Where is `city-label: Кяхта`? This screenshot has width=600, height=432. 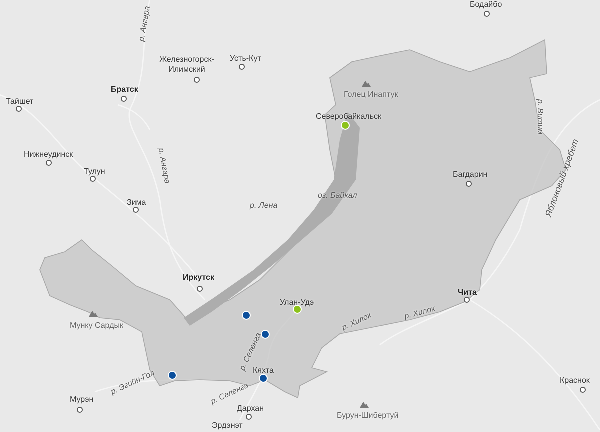
city-label: Кяхта is located at coordinates (263, 371).